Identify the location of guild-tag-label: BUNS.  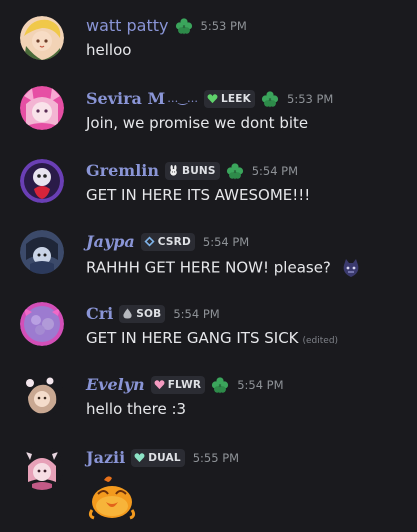
(199, 170).